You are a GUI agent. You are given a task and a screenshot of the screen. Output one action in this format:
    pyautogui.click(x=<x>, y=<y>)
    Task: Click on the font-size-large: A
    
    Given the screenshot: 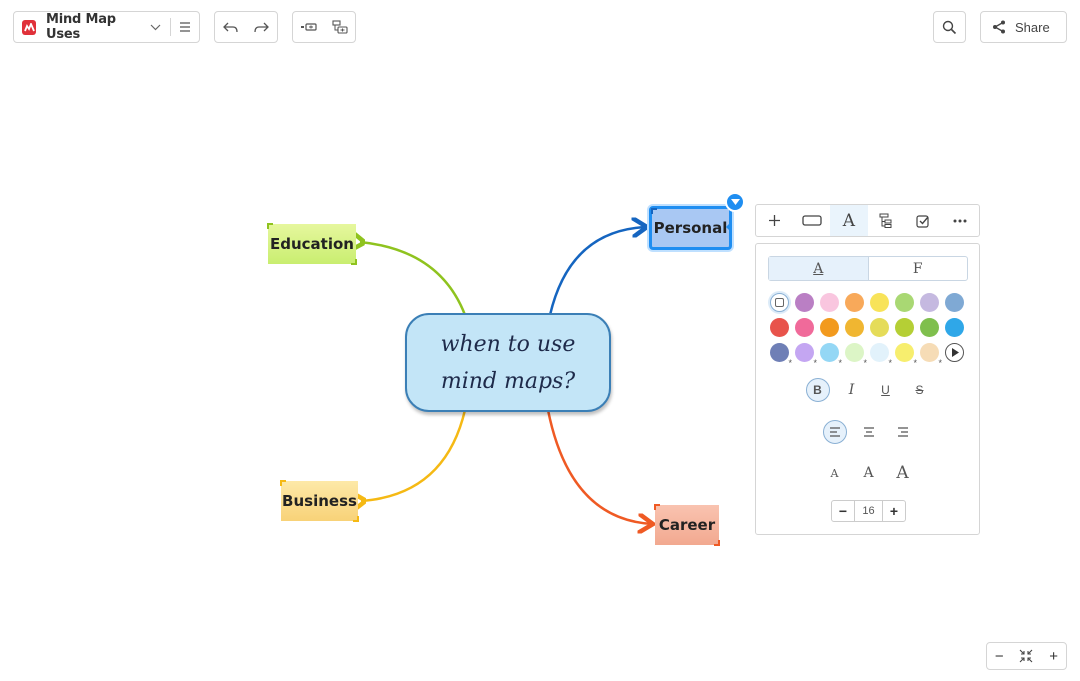 What is the action you would take?
    pyautogui.click(x=903, y=473)
    